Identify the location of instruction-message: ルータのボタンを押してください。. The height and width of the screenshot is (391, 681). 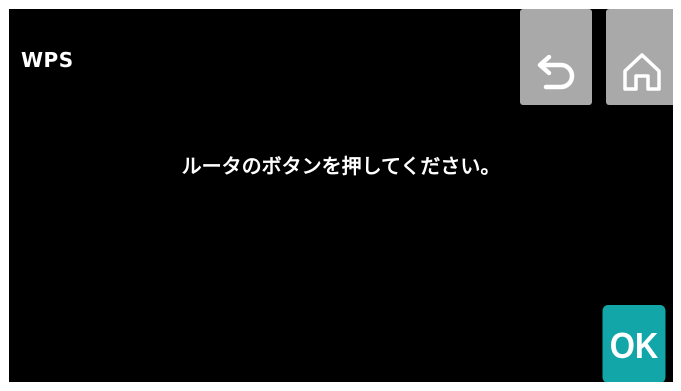
(341, 166).